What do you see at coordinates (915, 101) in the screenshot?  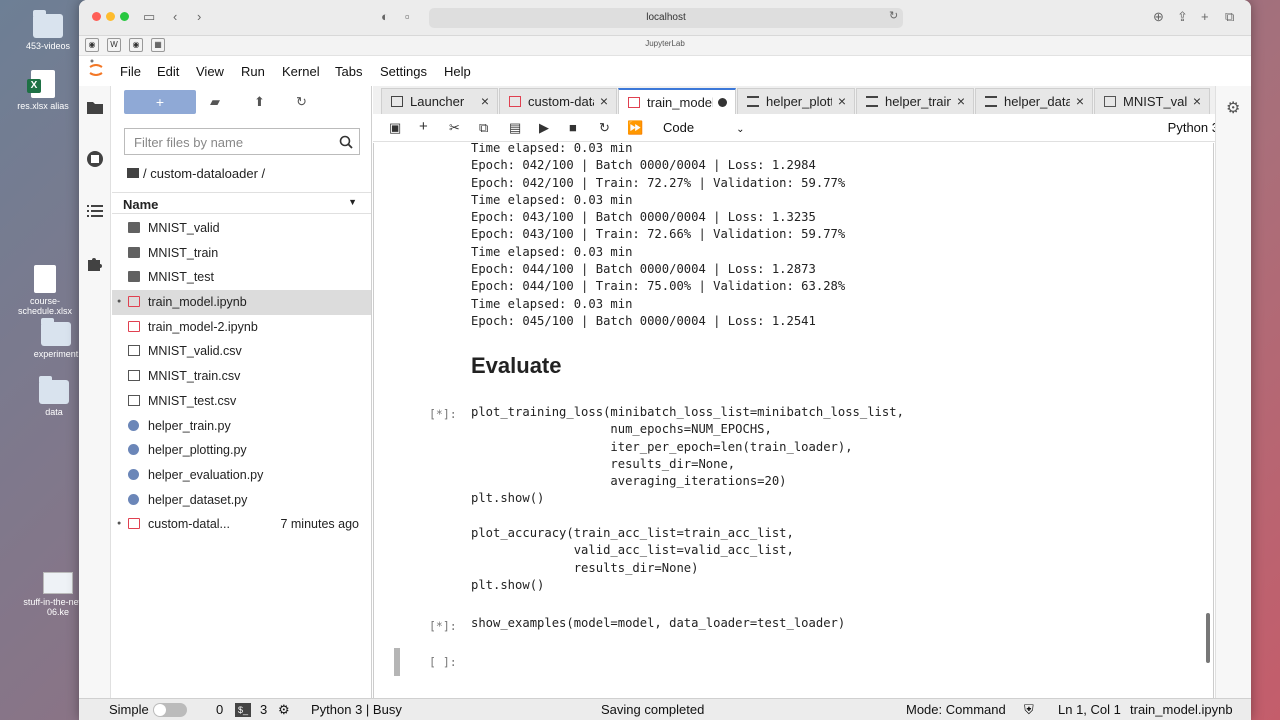 I see `tab-helper-train: helper_train ×` at bounding box center [915, 101].